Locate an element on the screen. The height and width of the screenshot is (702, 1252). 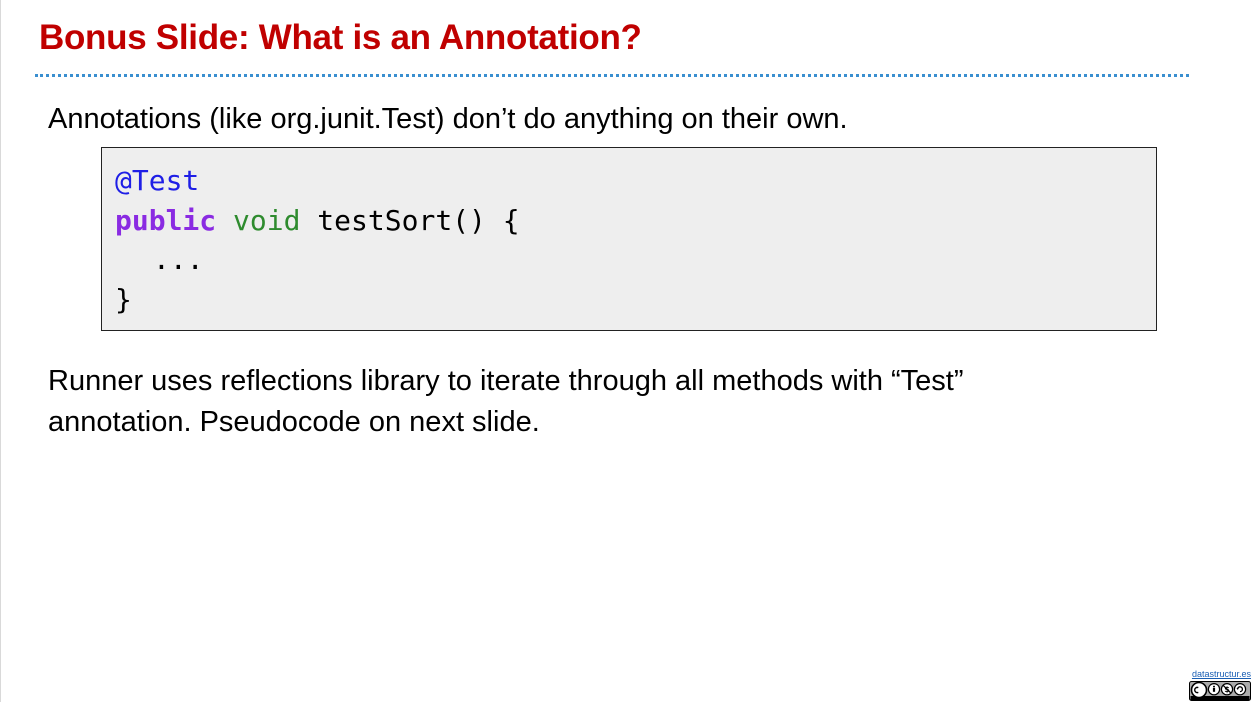
runner-text-line-2: annotation. Pseudocode on next slide. is located at coordinates (294, 422).